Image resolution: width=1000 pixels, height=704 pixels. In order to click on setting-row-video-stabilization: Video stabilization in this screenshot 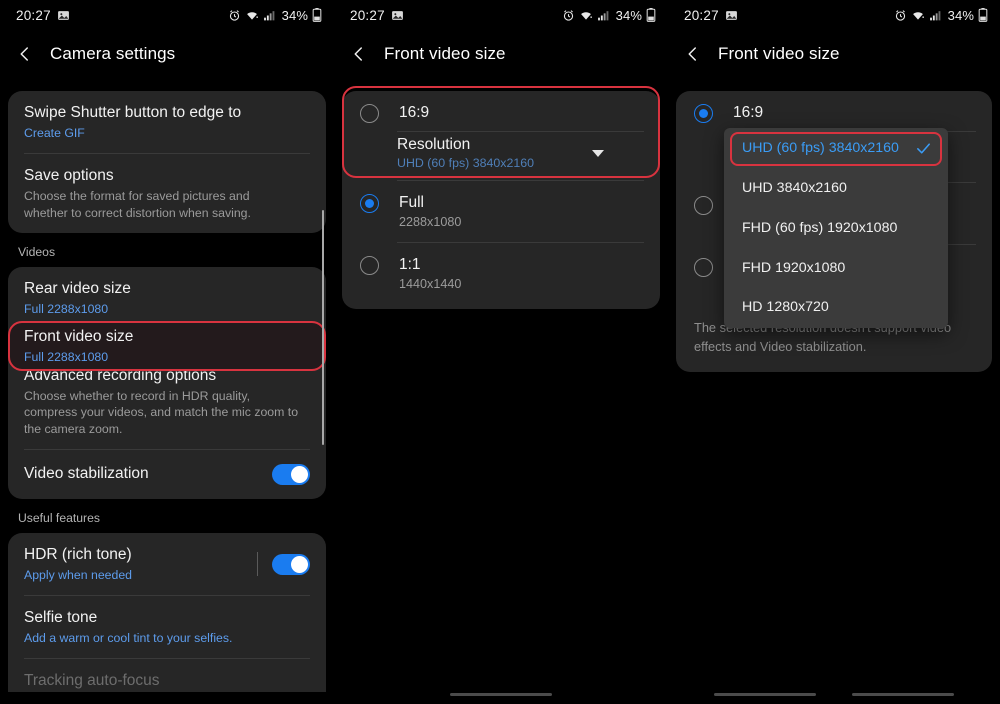, I will do `click(167, 474)`.